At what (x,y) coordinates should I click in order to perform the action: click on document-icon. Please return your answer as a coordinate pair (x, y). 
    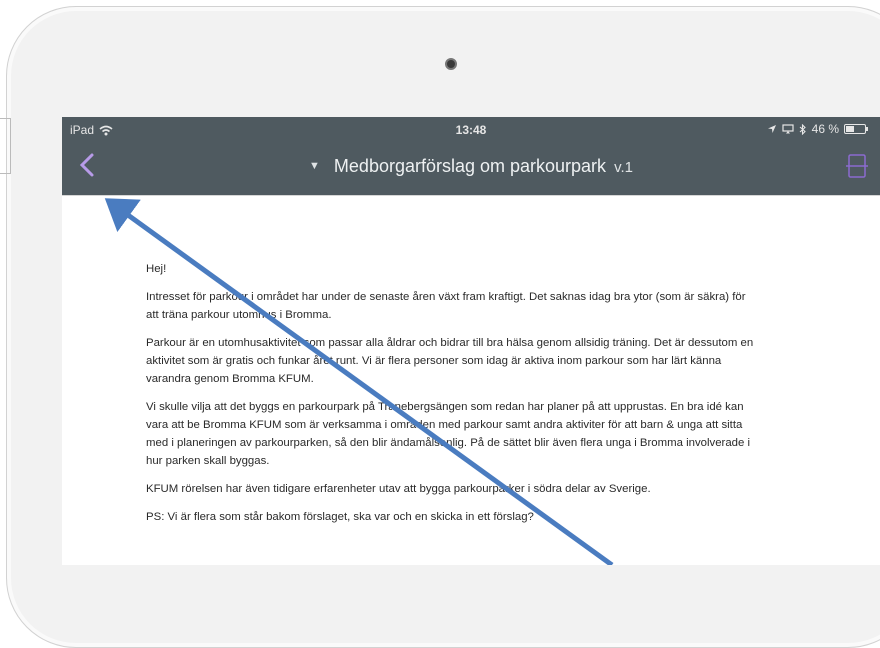
    Looking at the image, I should click on (857, 166).